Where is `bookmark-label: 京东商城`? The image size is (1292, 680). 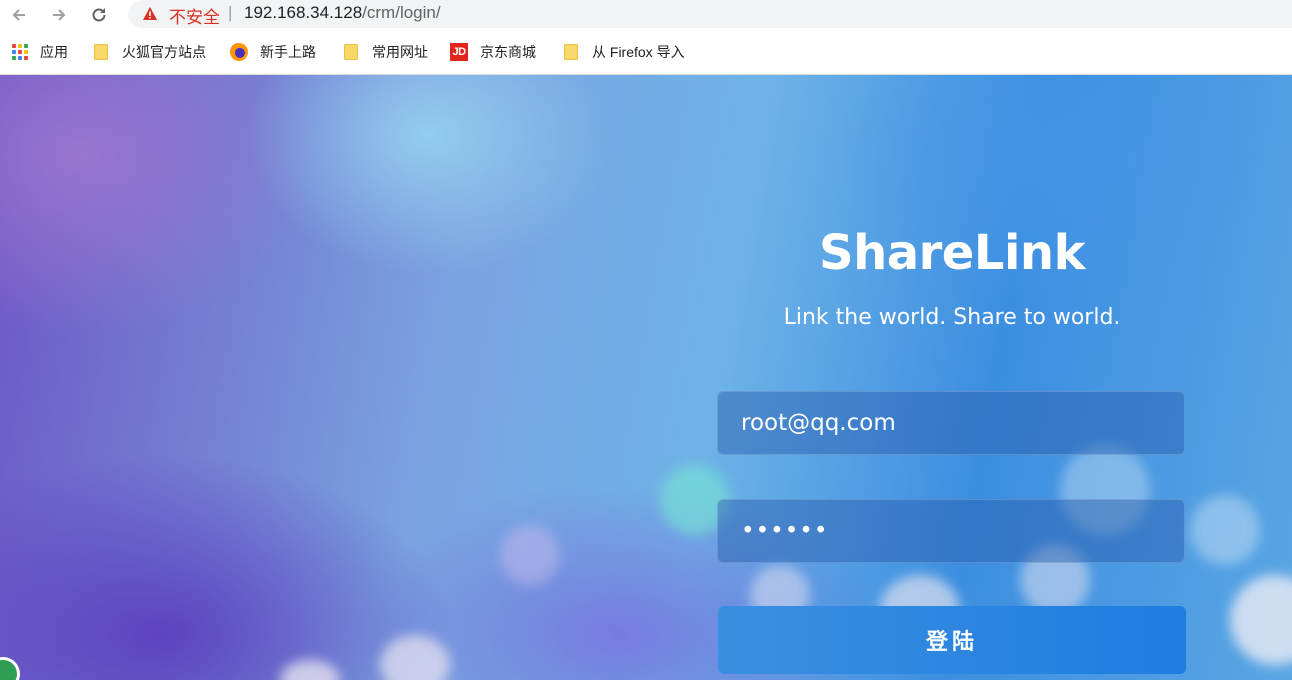
bookmark-label: 京东商城 is located at coordinates (508, 52).